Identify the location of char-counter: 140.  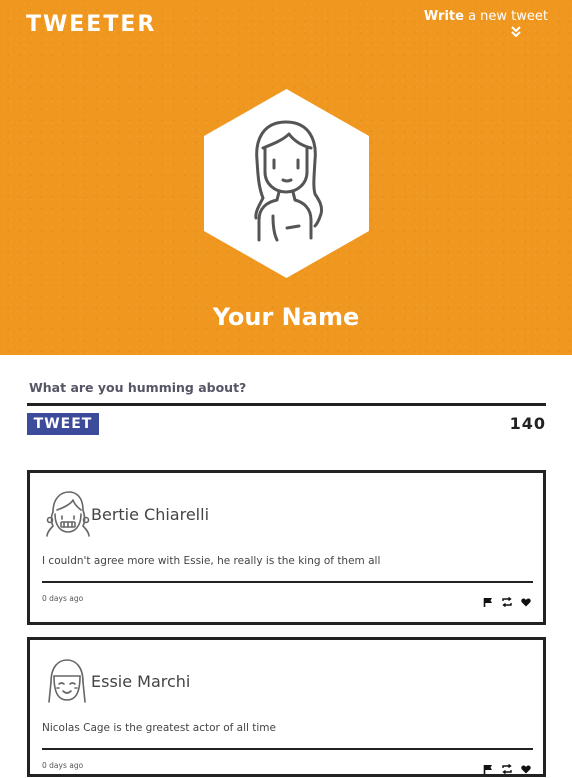
(527, 423).